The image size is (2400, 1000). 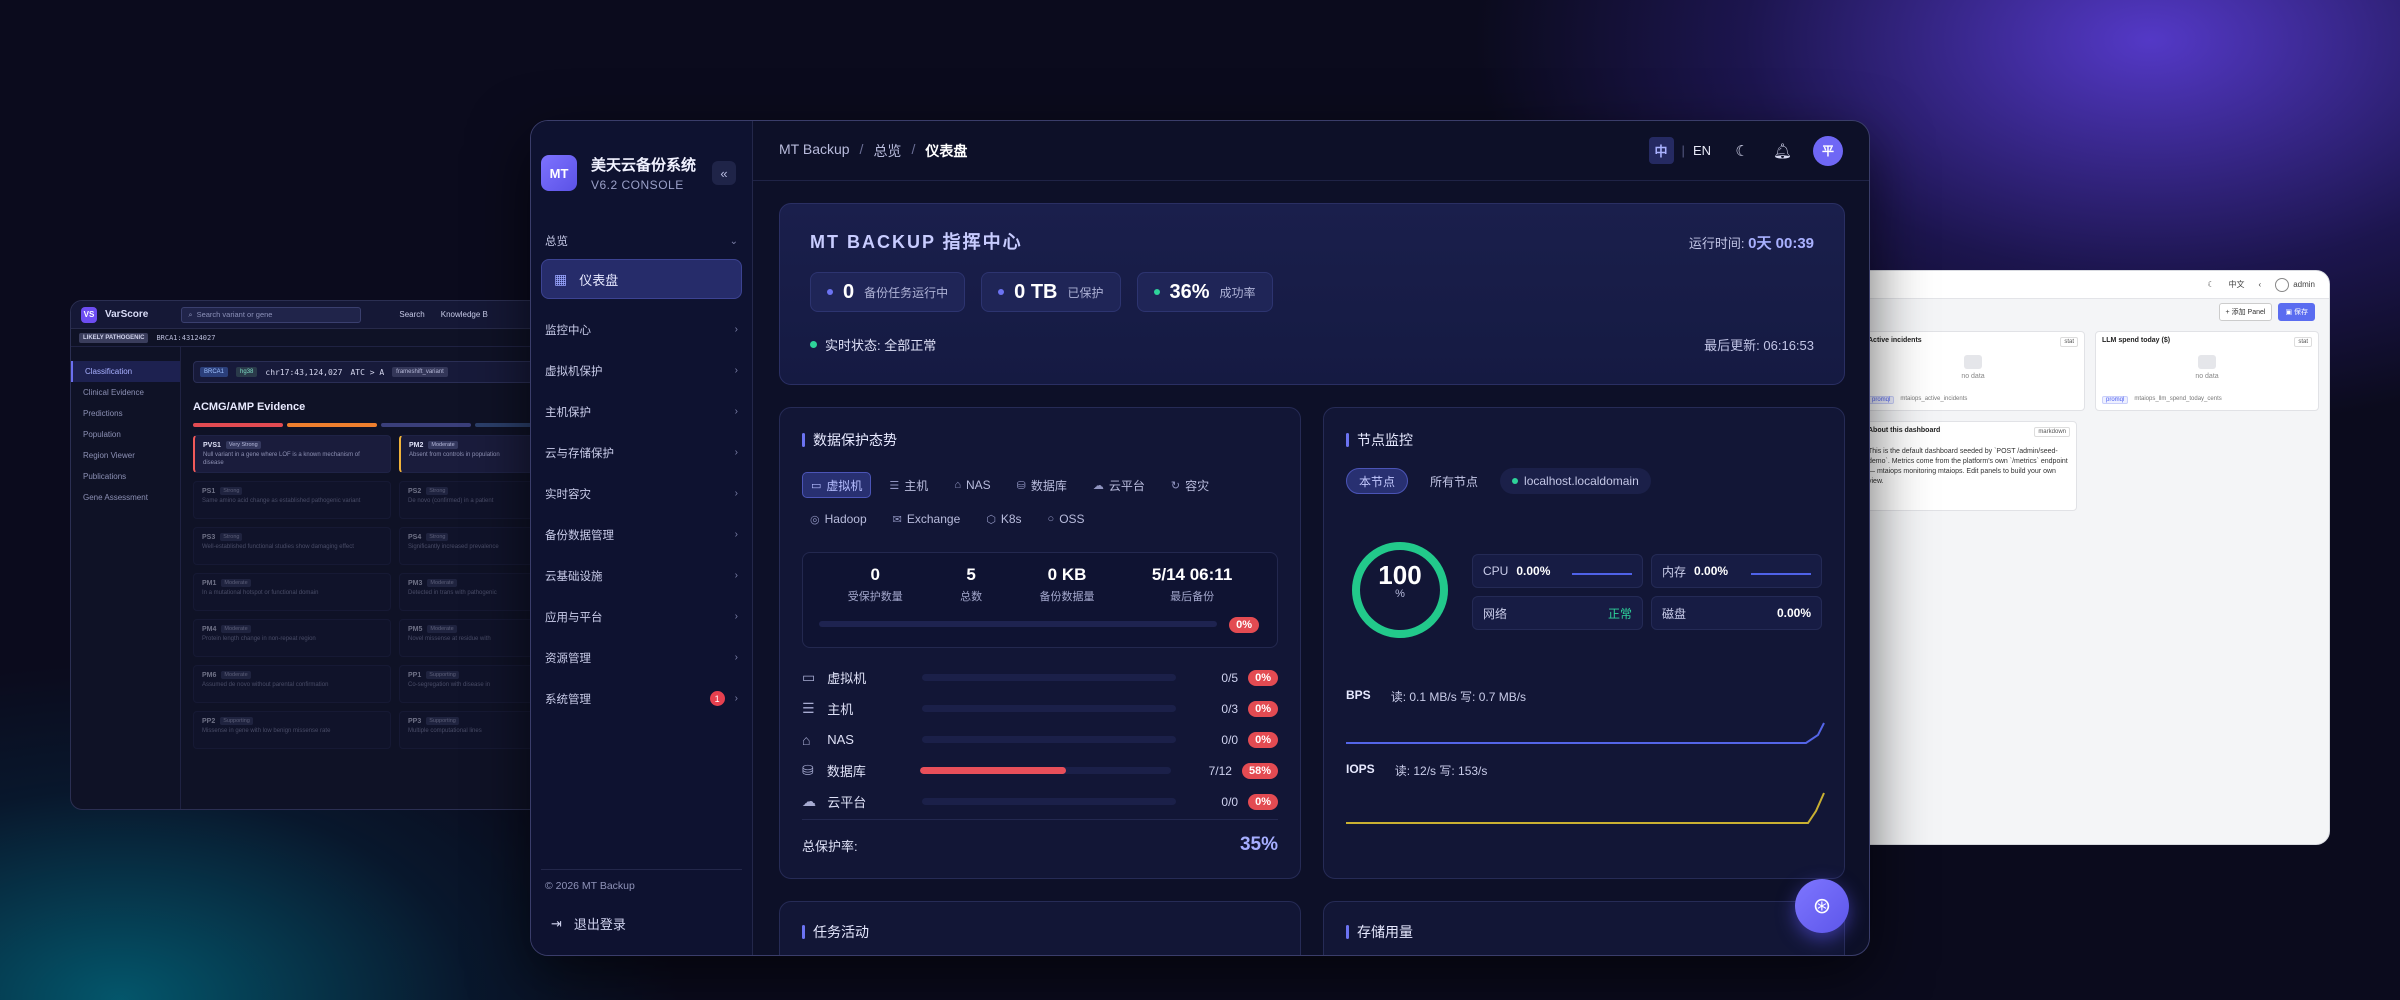 I want to click on iops-line, so click(x=1585, y=808).